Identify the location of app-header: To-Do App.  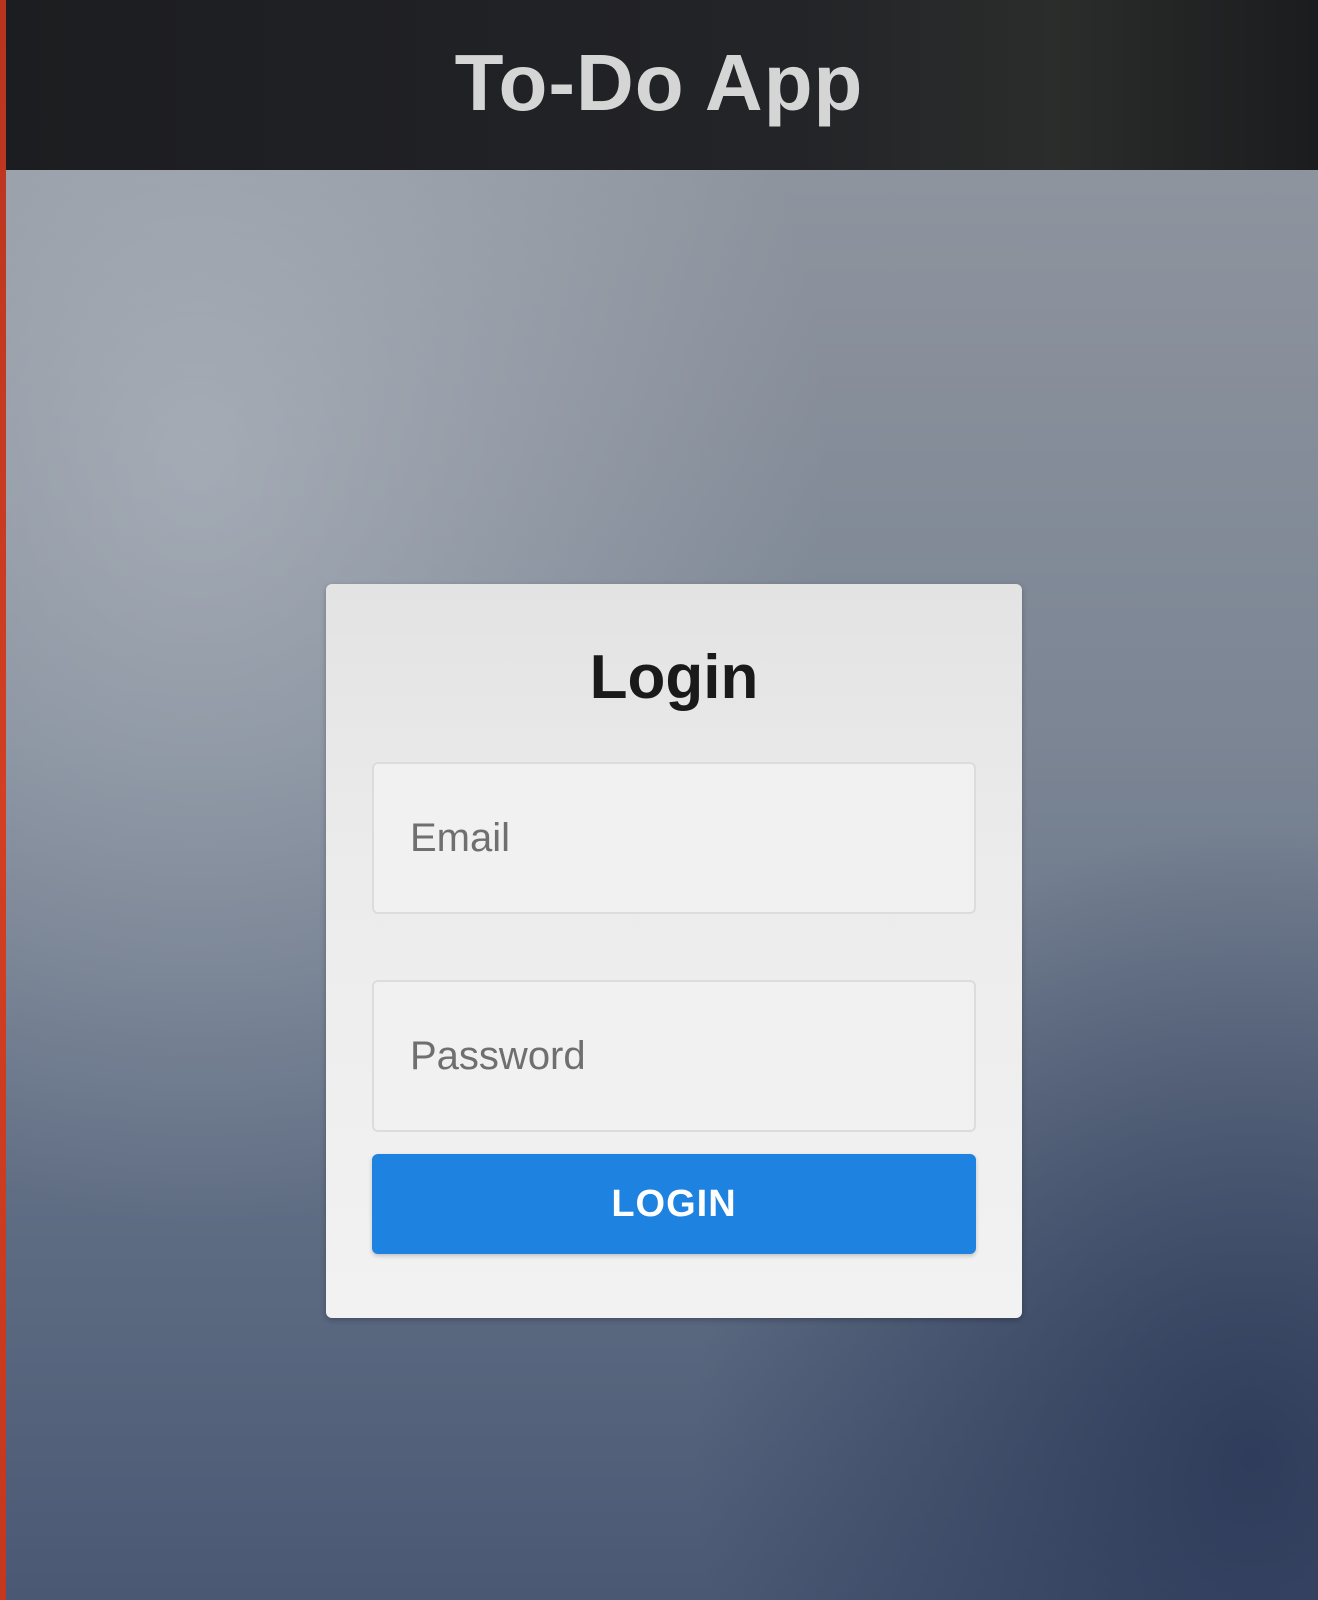
(659, 88).